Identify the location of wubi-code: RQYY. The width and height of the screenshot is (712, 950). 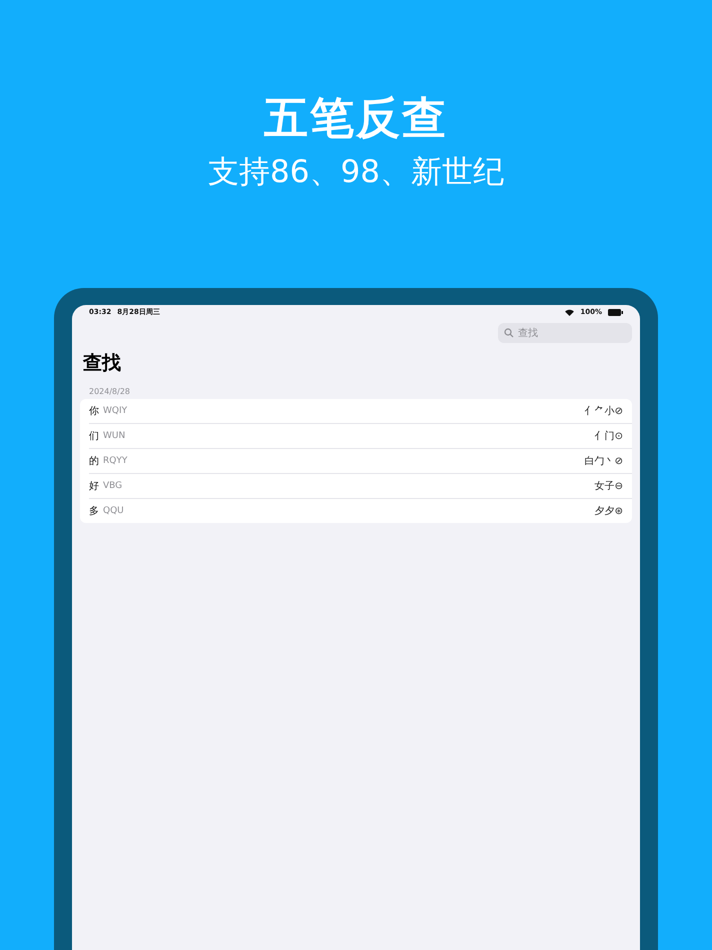
(115, 461).